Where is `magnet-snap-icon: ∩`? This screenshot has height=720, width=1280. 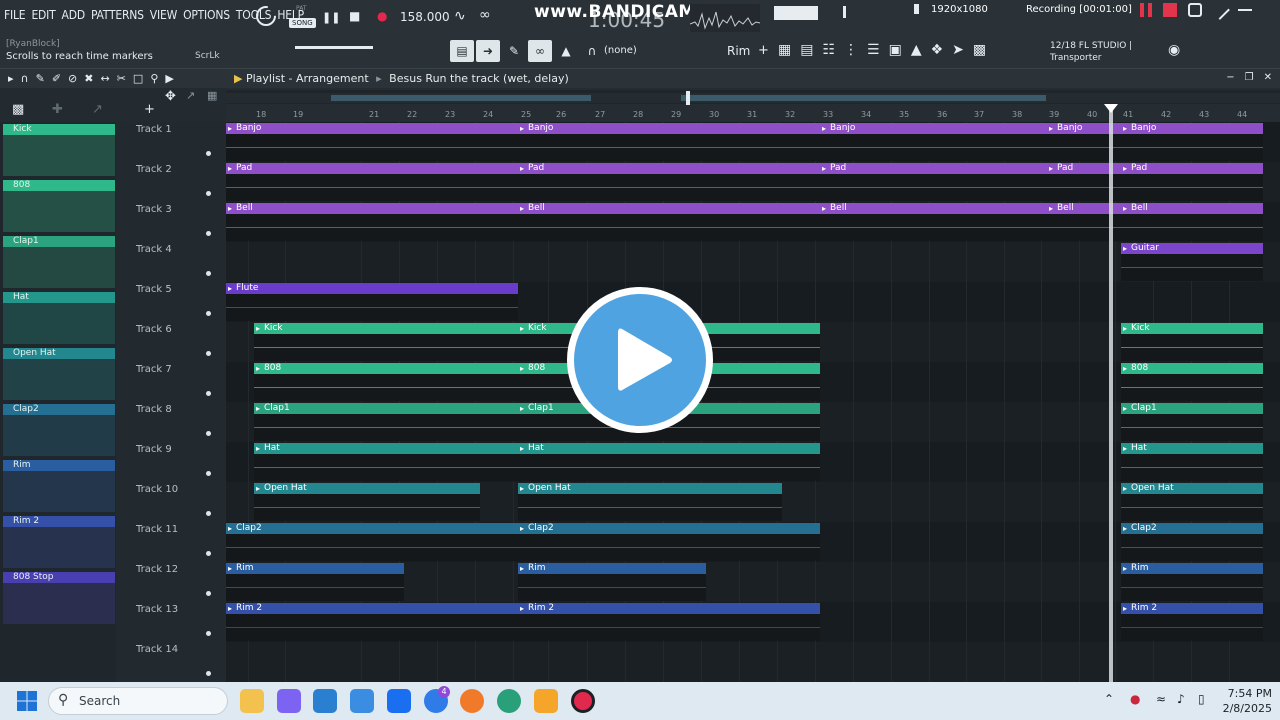
magnet-snap-icon: ∩ is located at coordinates (25, 78).